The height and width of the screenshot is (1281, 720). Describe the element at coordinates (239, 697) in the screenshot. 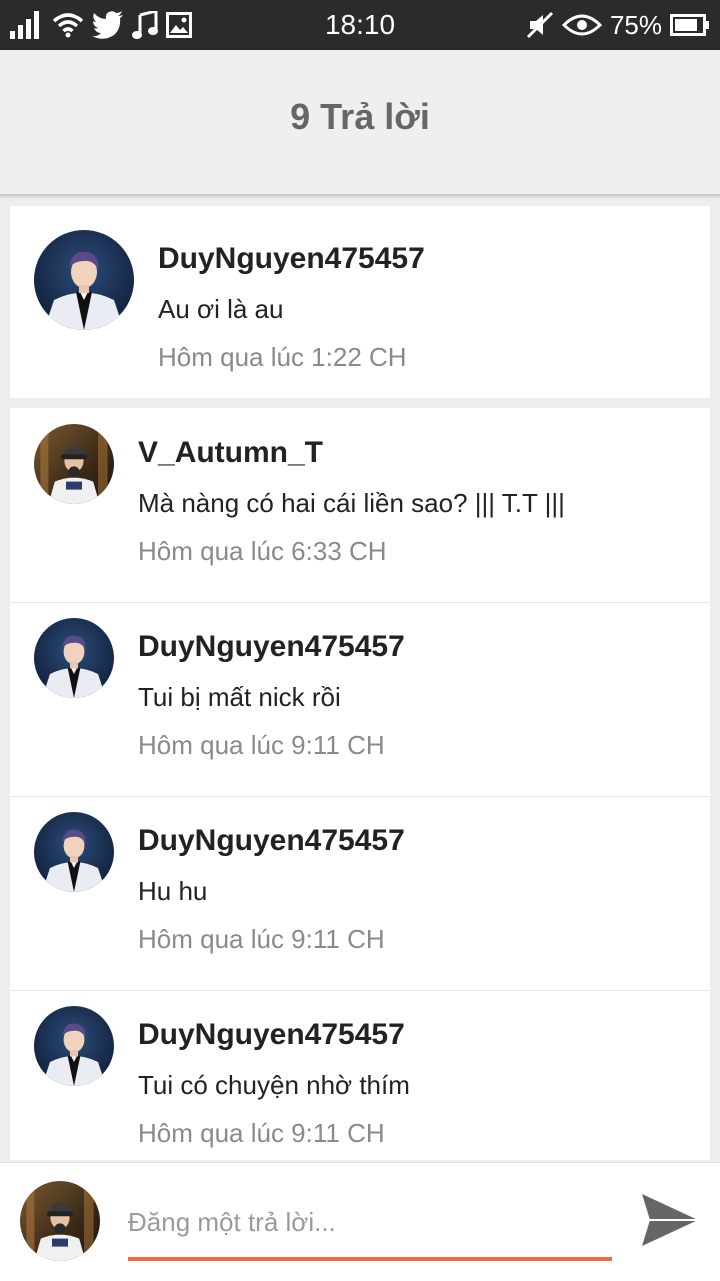

I see `reply-message: Tui bị mất nick rồi` at that location.